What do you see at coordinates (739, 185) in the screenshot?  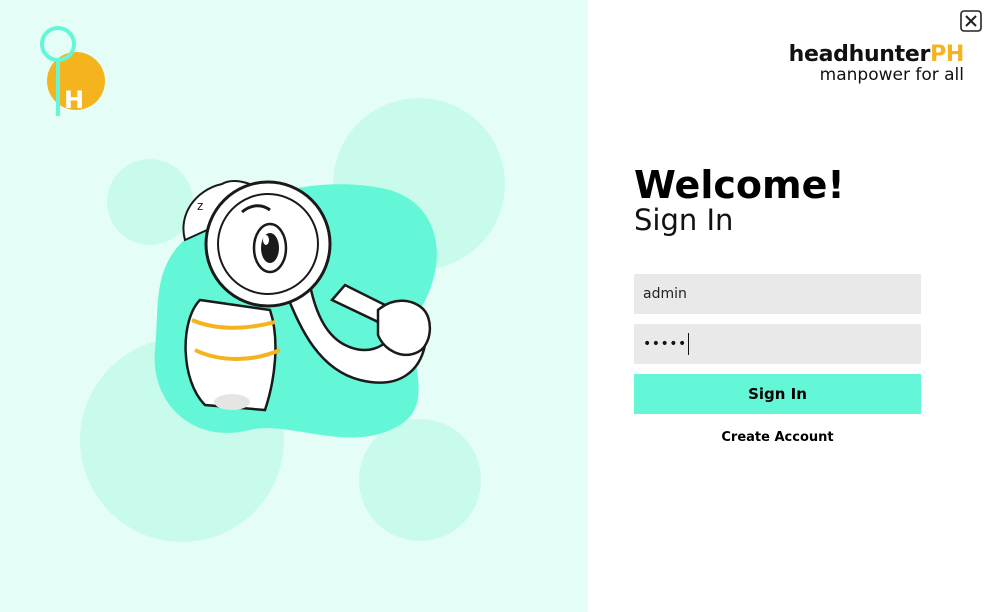 I see `welcome-title: Welcome!` at bounding box center [739, 185].